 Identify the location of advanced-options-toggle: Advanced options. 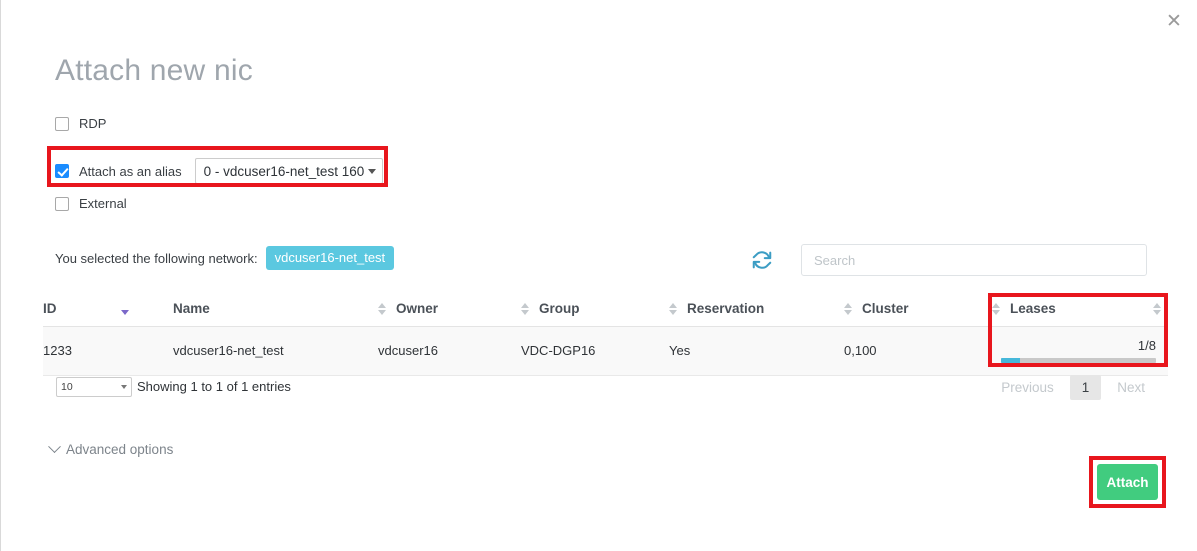
(111, 448).